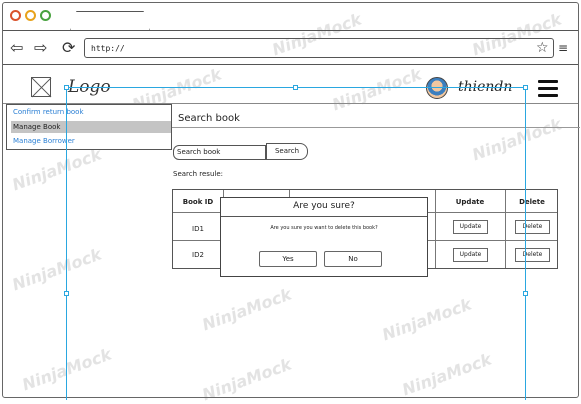  What do you see at coordinates (437, 88) in the screenshot?
I see `avatar` at bounding box center [437, 88].